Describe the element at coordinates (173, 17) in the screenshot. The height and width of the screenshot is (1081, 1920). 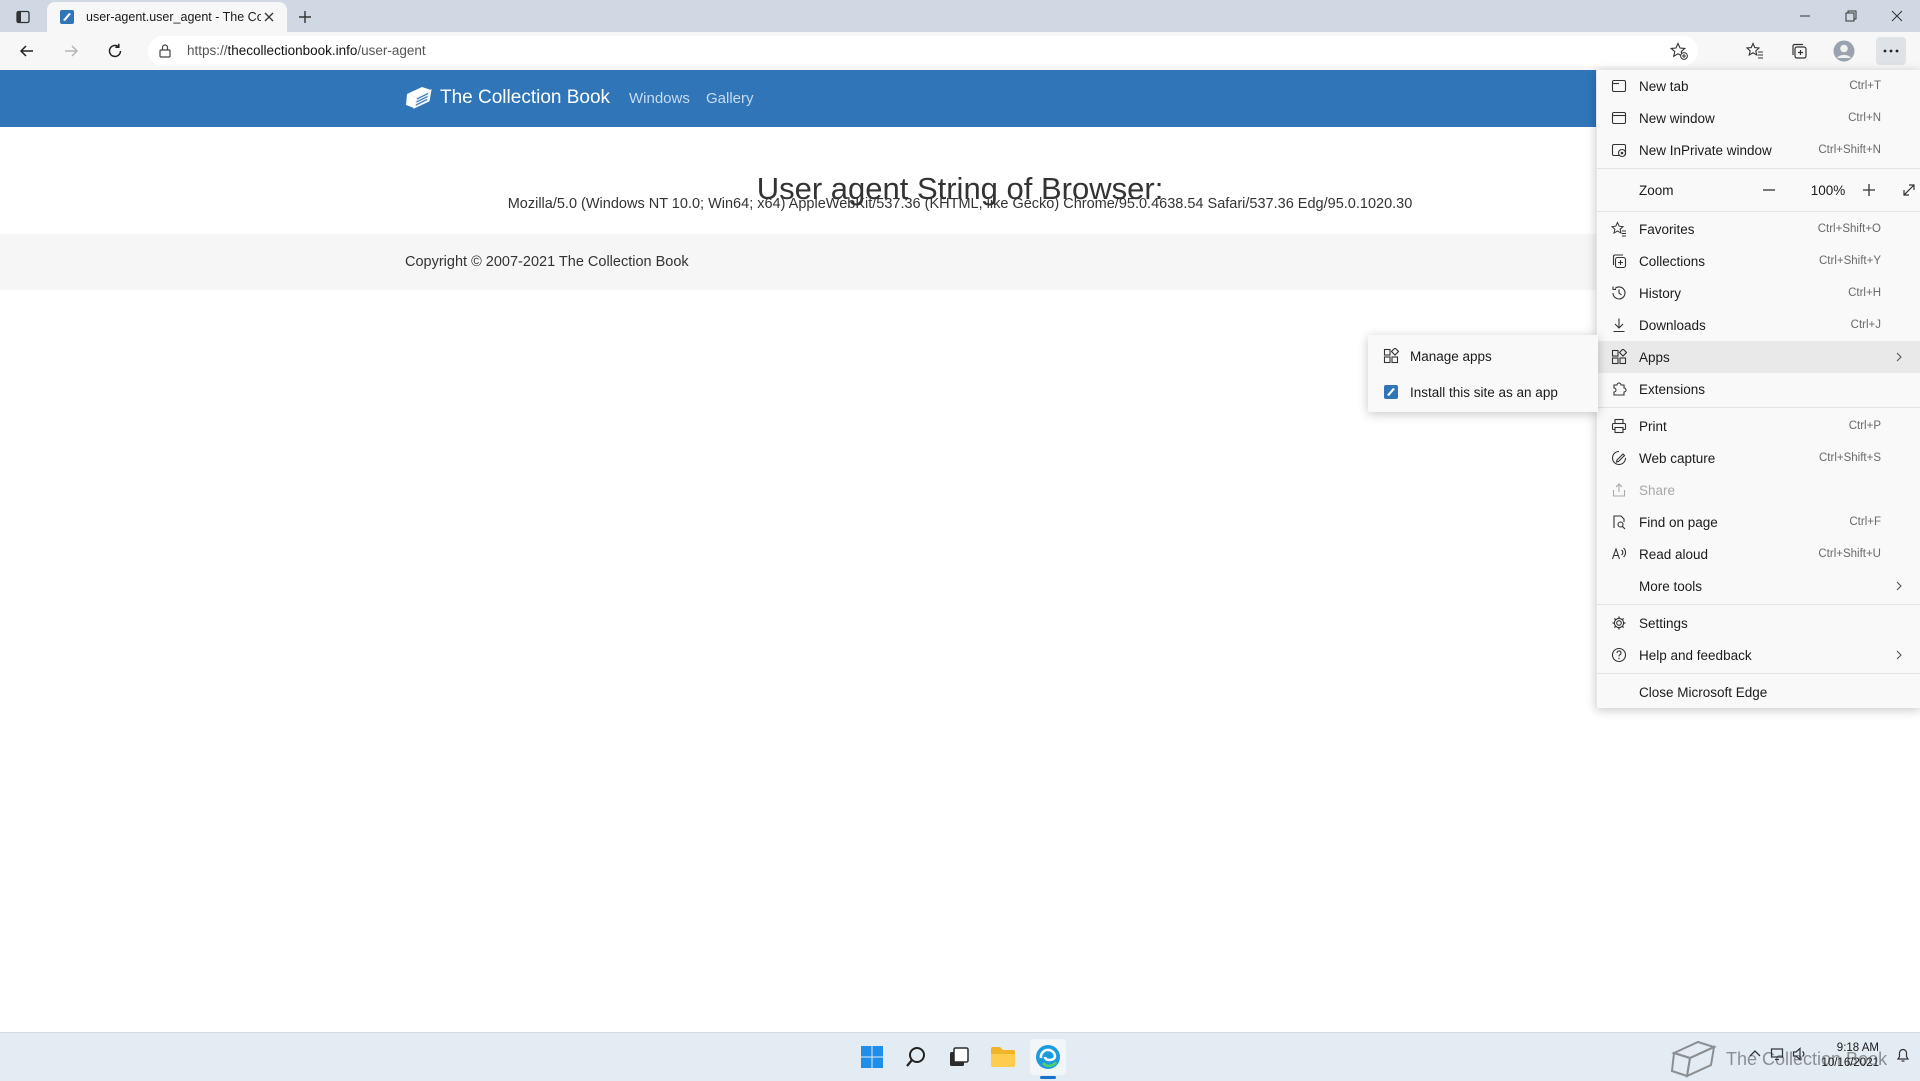
I see `tab-title: user-agent.user_agent - The Coll` at that location.